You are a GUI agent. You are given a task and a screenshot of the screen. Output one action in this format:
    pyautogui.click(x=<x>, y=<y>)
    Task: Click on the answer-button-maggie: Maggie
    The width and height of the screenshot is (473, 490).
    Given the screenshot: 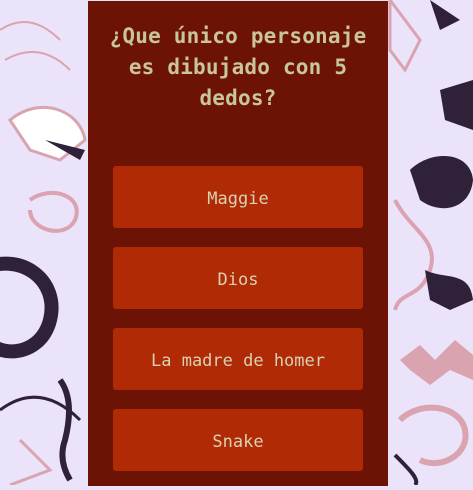 What is the action you would take?
    pyautogui.click(x=238, y=197)
    